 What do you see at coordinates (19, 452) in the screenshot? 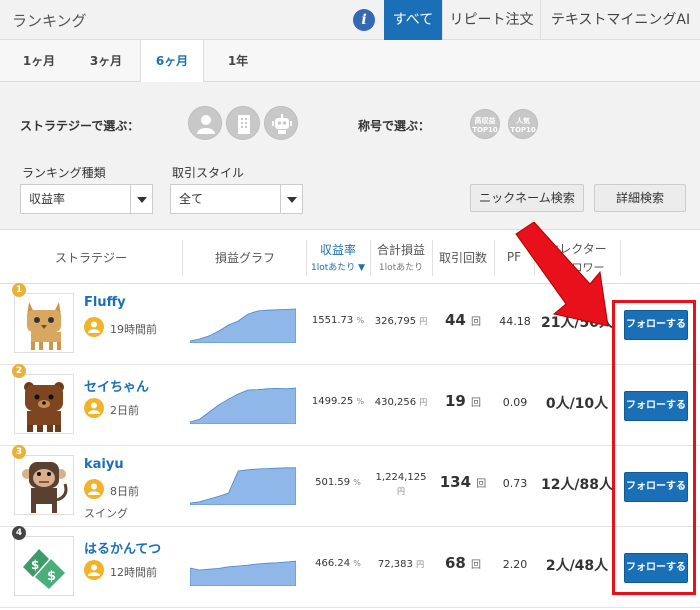
I see `rank-badge: 3` at bounding box center [19, 452].